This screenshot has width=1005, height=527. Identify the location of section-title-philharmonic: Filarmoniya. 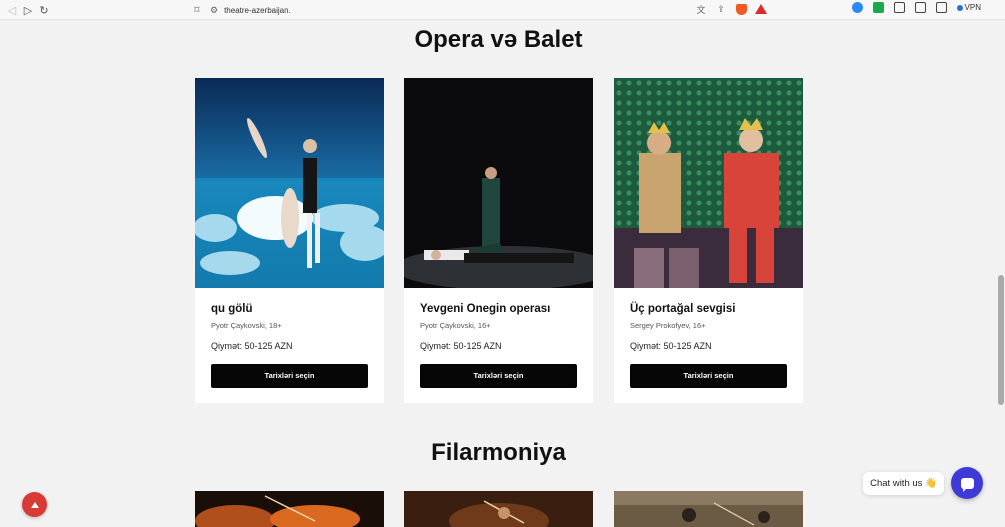
(498, 452).